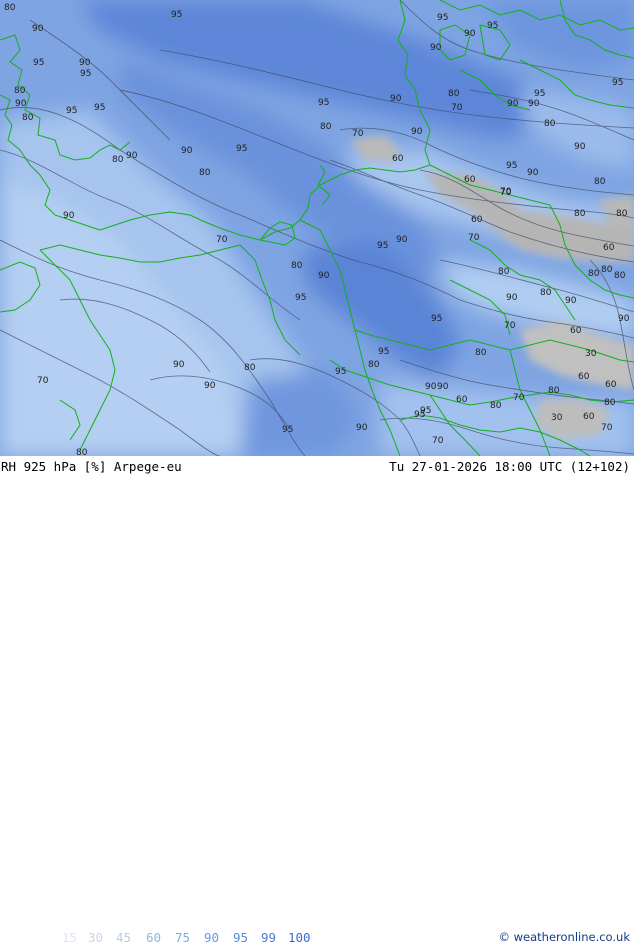 The image size is (634, 945). I want to click on legend-value: 100, so click(299, 937).